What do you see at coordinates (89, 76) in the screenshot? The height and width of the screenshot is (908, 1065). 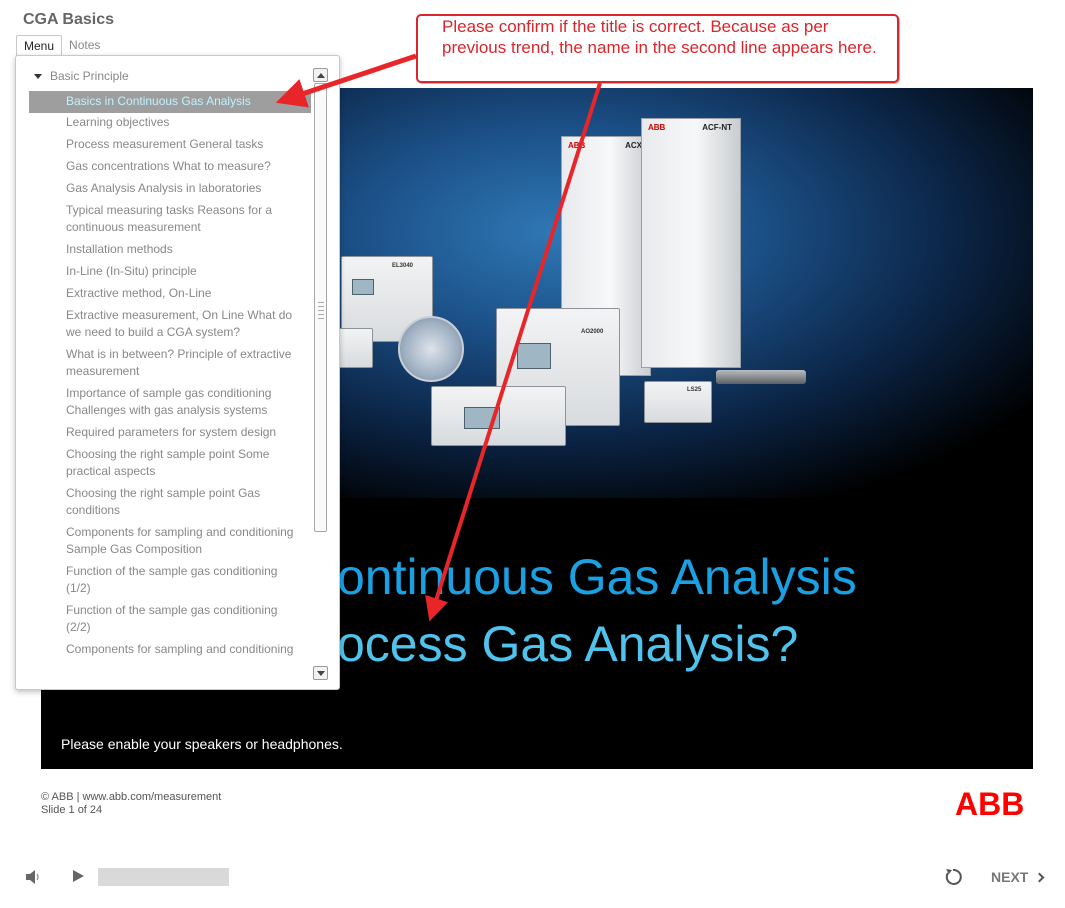 I see `menu-section-label: Basic Principle` at bounding box center [89, 76].